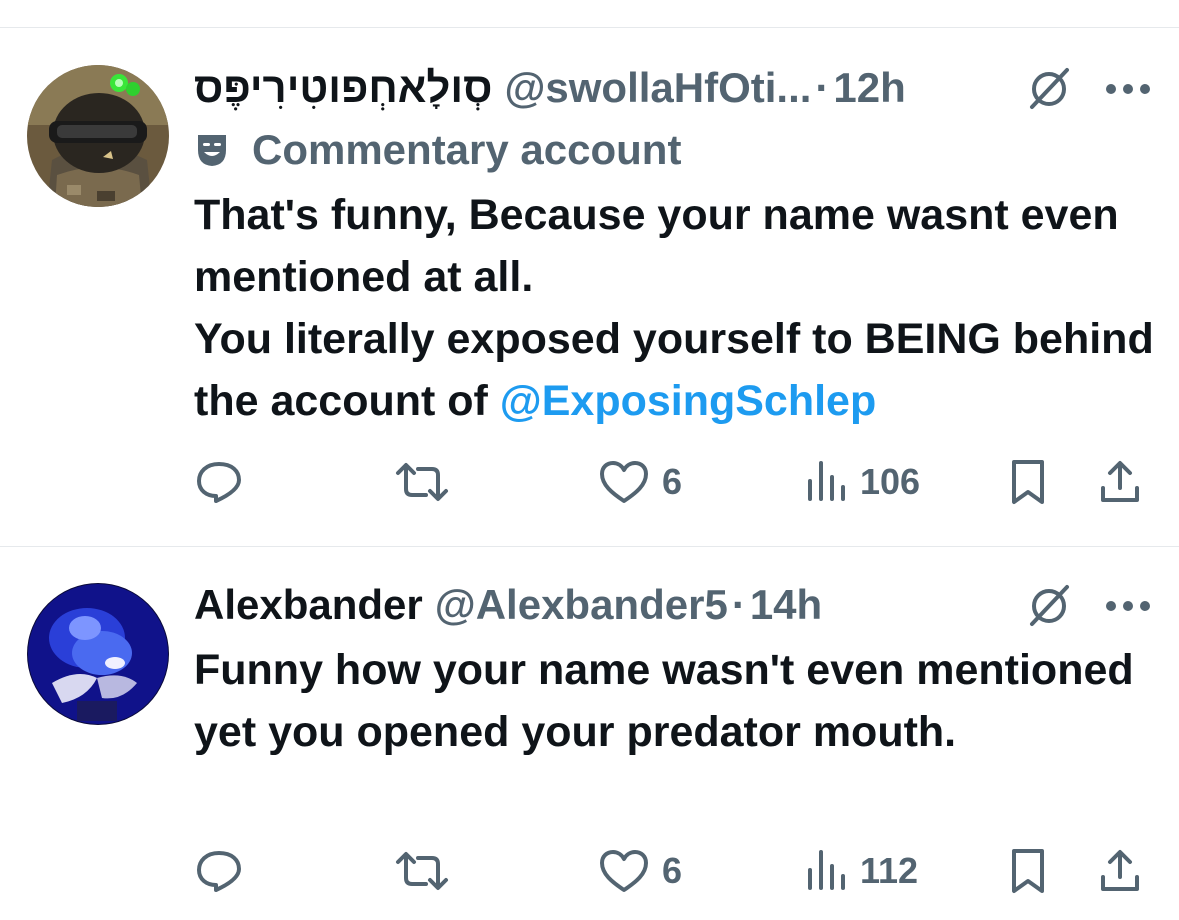  Describe the element at coordinates (343, 88) in the screenshot. I see `author-name: סְולָאחְפוטִירִיפֶּס` at that location.